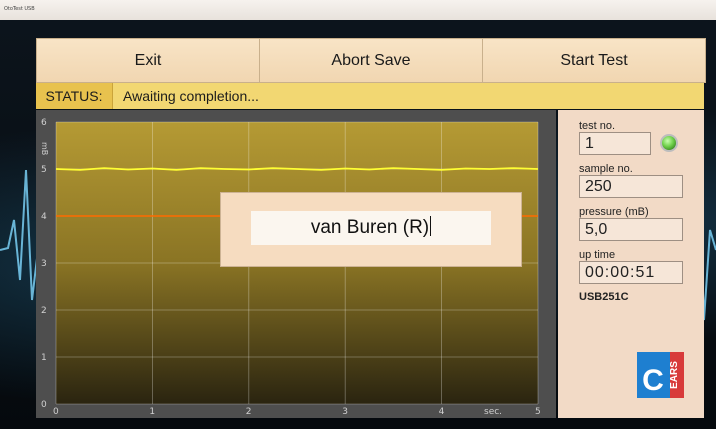 This screenshot has width=716, height=429. Describe the element at coordinates (44, 123) in the screenshot. I see `y-tick-label: 6` at that location.